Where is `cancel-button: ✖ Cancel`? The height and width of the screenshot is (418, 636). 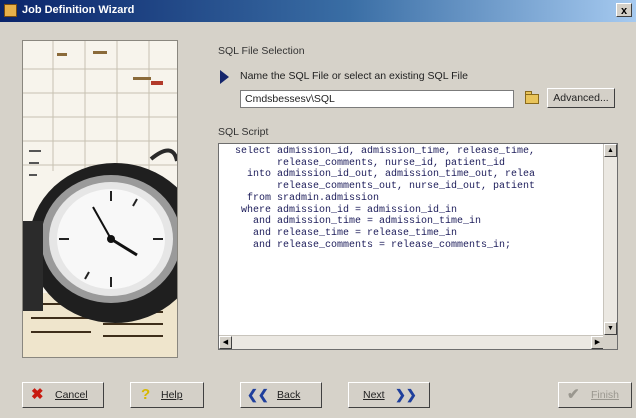 cancel-button: ✖ Cancel is located at coordinates (63, 395).